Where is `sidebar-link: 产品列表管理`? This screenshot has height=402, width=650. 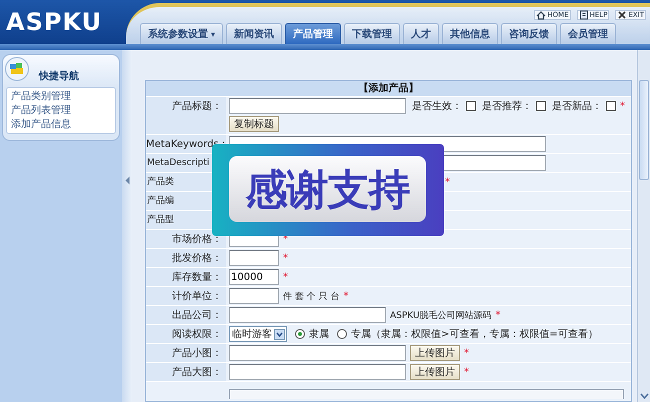 sidebar-link: 产品列表管理 is located at coordinates (61, 110).